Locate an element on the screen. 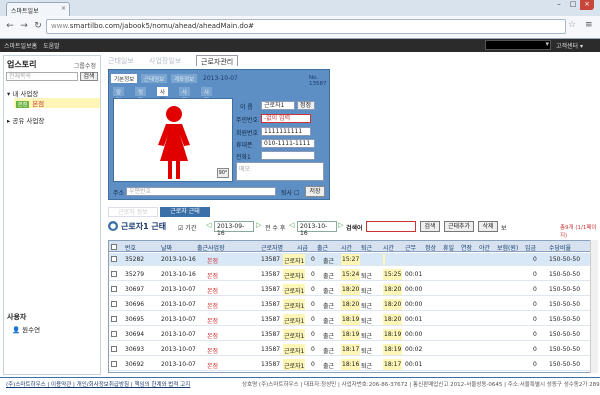 The width and height of the screenshot is (600, 395). nav-help-link: 도움말 is located at coordinates (51, 46).